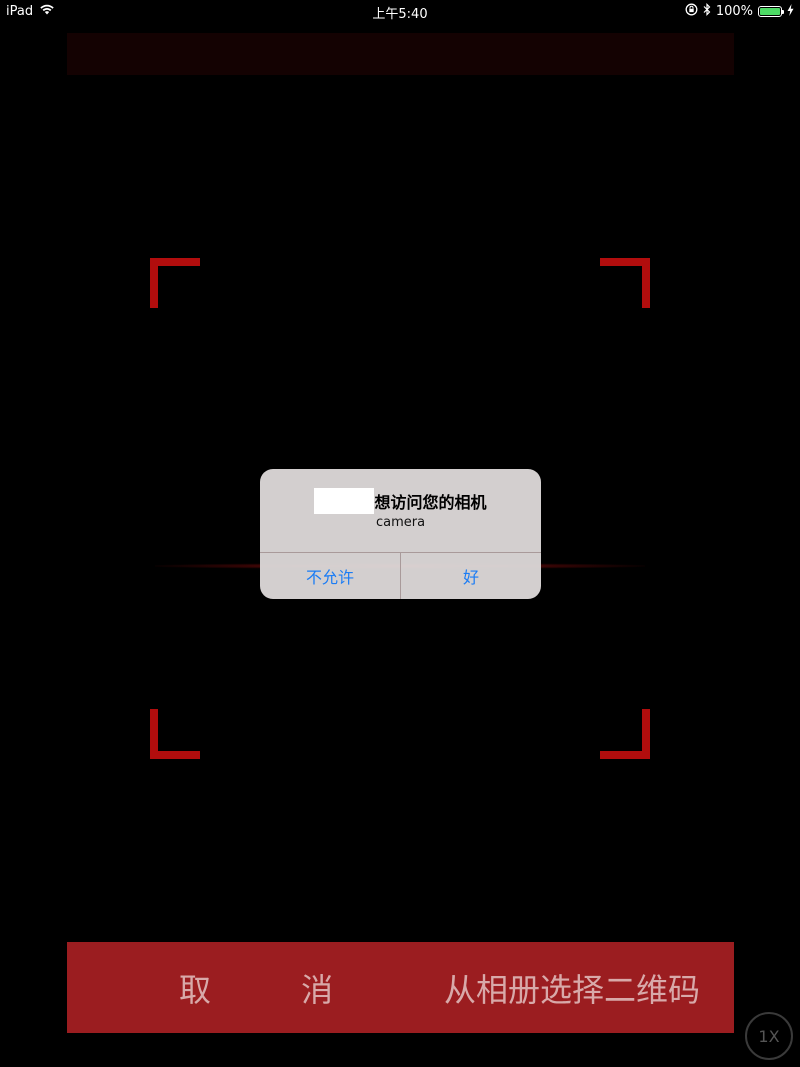 The height and width of the screenshot is (1067, 800). I want to click on scan-frame-corner-top-right, so click(625, 283).